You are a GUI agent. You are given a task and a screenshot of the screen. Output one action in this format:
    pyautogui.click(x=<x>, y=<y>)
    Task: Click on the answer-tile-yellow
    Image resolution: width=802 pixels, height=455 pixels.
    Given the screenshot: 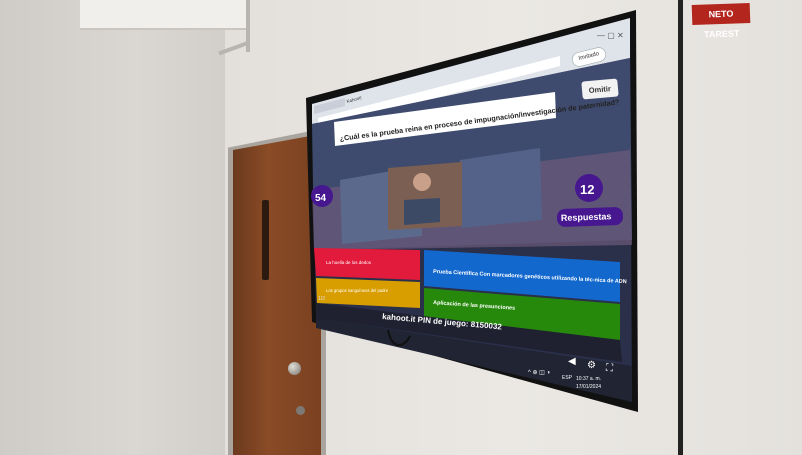 What is the action you would take?
    pyautogui.click(x=368, y=293)
    